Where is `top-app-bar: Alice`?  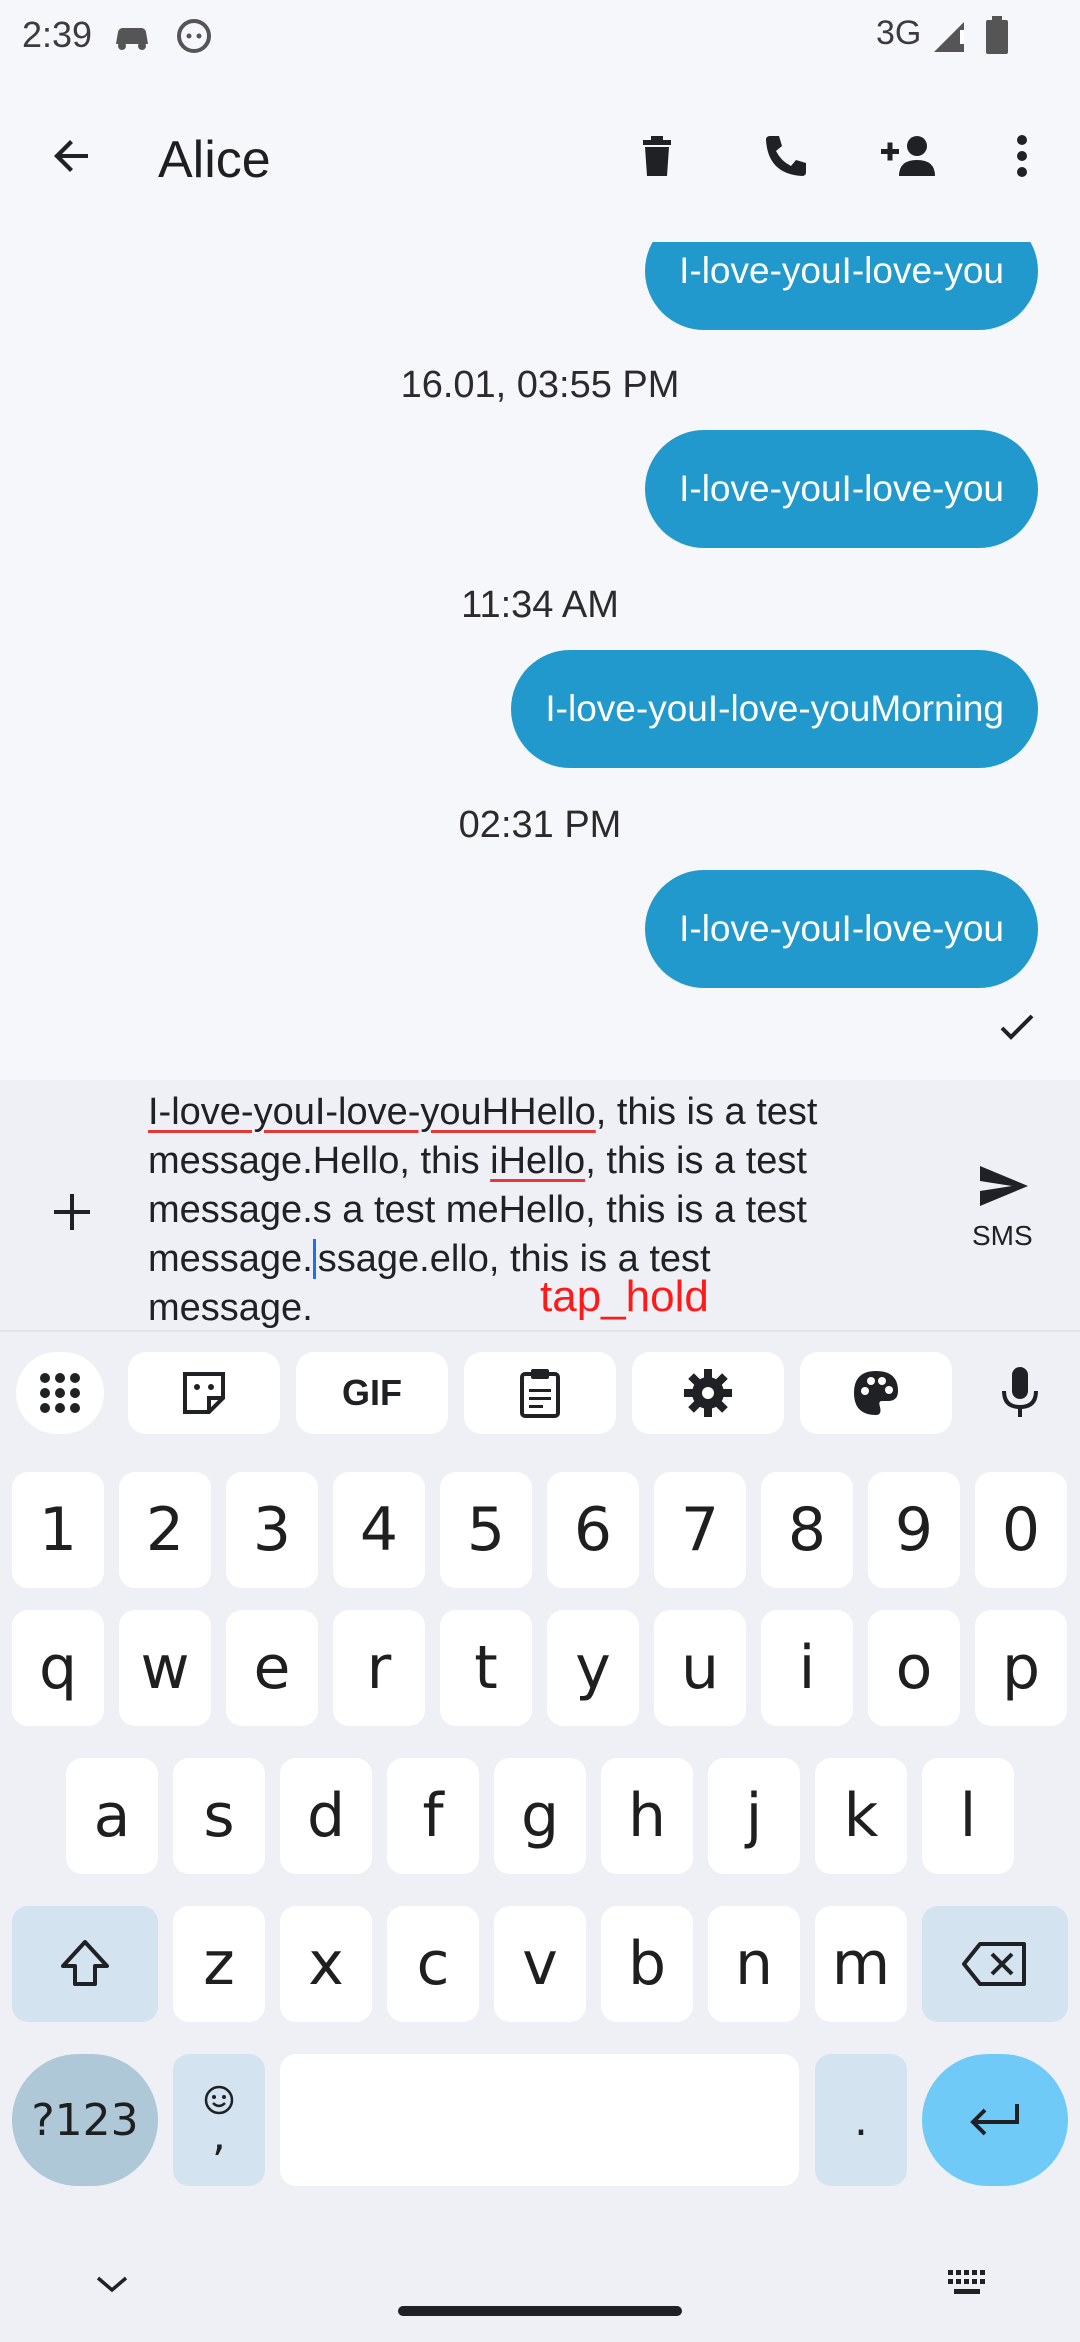
top-app-bar: Alice is located at coordinates (540, 157).